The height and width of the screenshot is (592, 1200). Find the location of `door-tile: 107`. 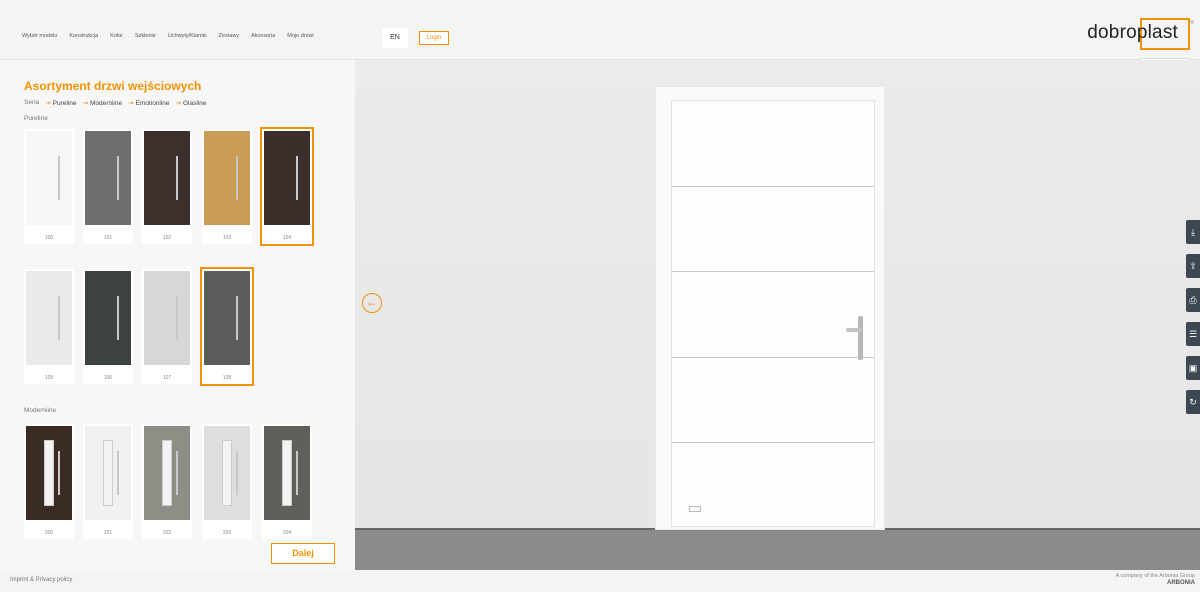

door-tile: 107 is located at coordinates (167, 326).